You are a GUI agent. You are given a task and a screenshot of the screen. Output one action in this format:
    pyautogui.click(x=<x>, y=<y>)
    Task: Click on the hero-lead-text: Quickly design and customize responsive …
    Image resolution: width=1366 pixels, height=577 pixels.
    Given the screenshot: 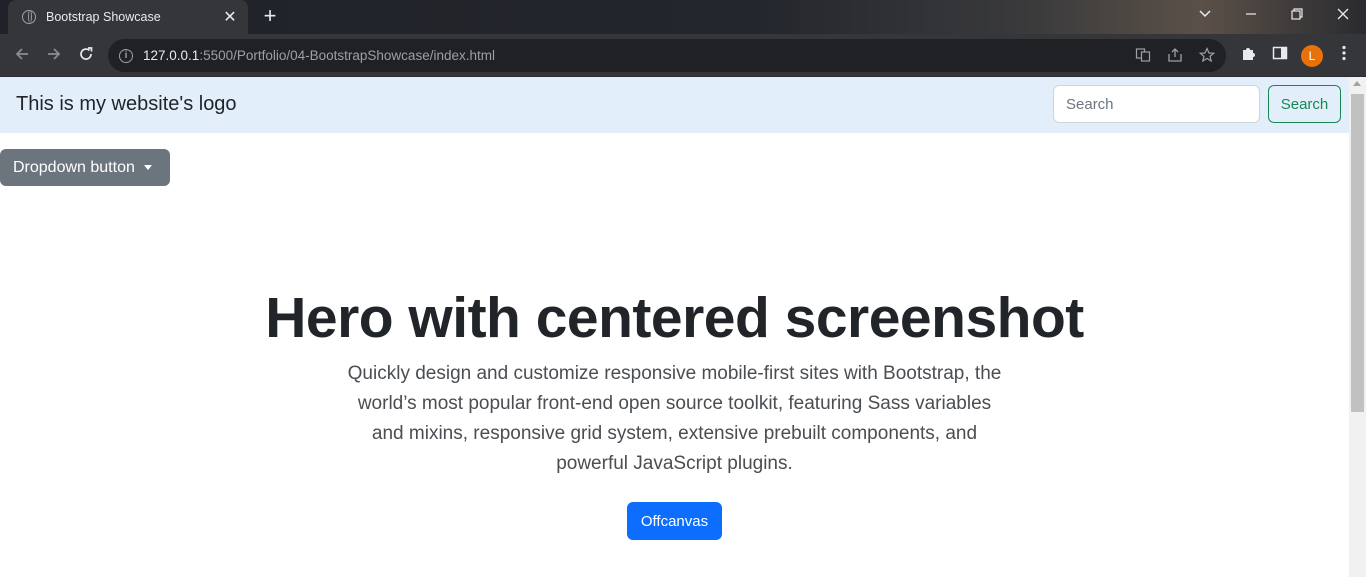 What is the action you would take?
    pyautogui.click(x=674, y=418)
    